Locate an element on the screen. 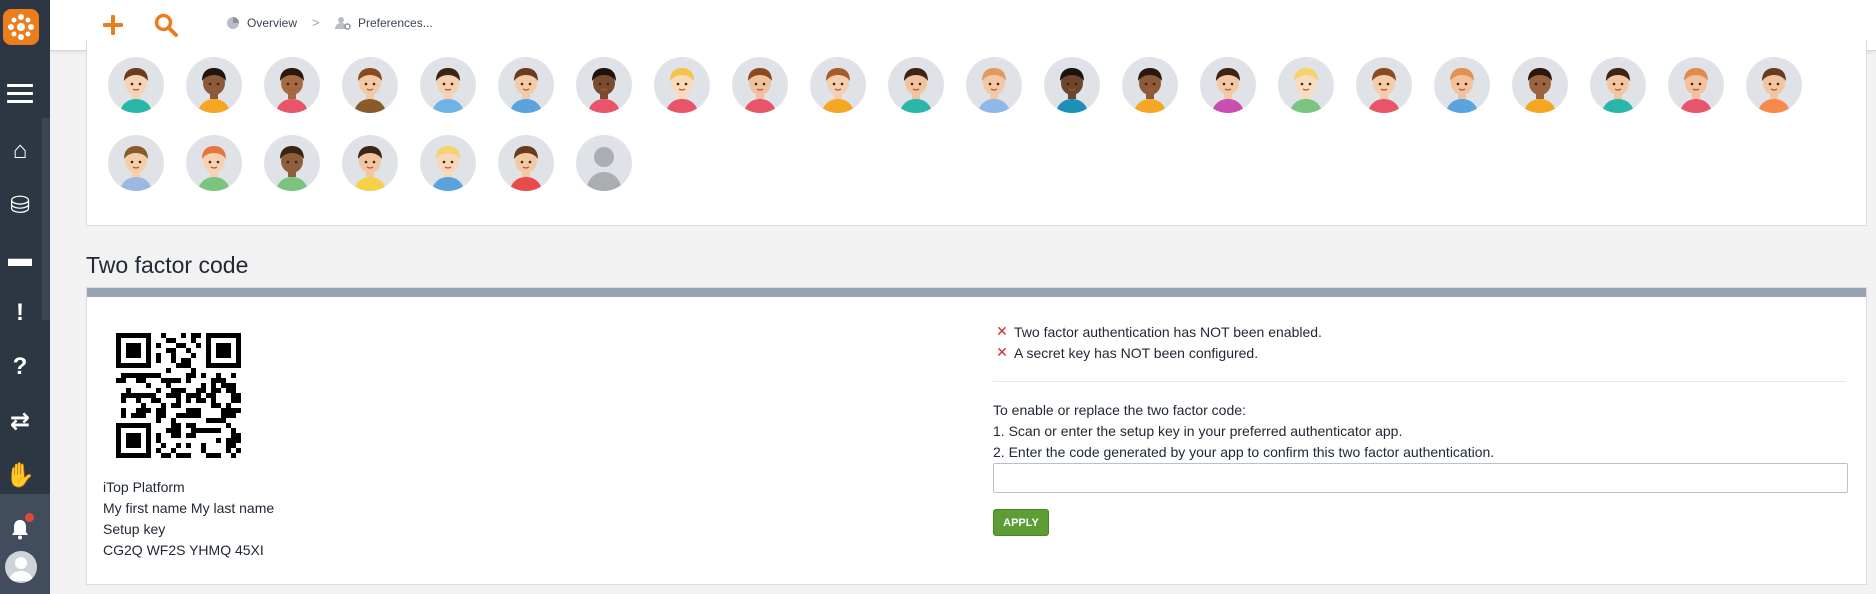 The width and height of the screenshot is (1876, 594). menu-toggle-button is located at coordinates (20, 93).